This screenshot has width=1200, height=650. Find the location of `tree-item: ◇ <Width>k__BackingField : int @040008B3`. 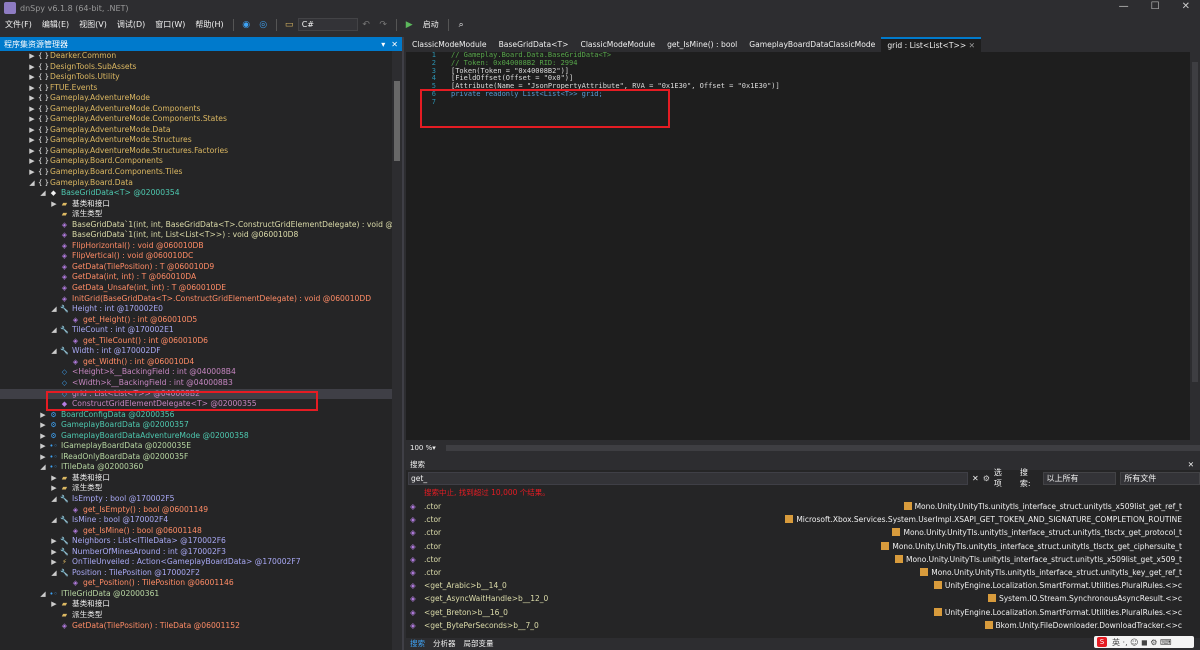

tree-item: ◇ <Width>k__BackingField : int @040008B3 is located at coordinates (196, 383).